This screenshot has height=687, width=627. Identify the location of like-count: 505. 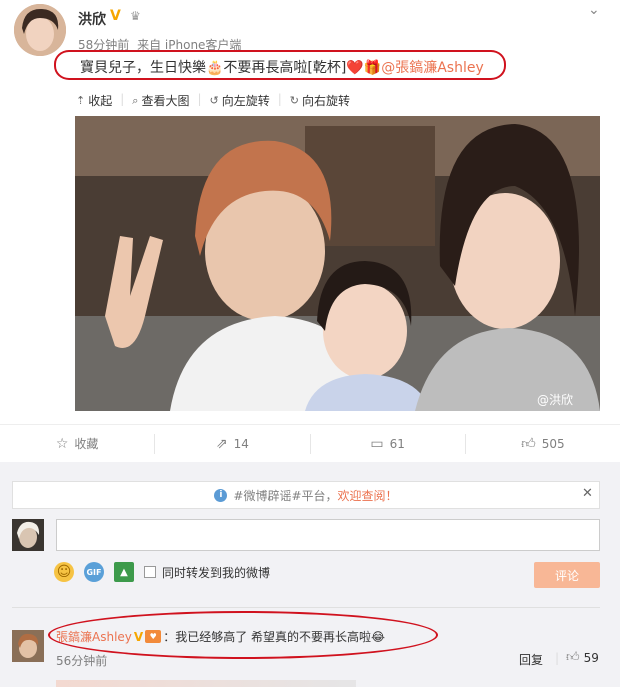
(553, 443).